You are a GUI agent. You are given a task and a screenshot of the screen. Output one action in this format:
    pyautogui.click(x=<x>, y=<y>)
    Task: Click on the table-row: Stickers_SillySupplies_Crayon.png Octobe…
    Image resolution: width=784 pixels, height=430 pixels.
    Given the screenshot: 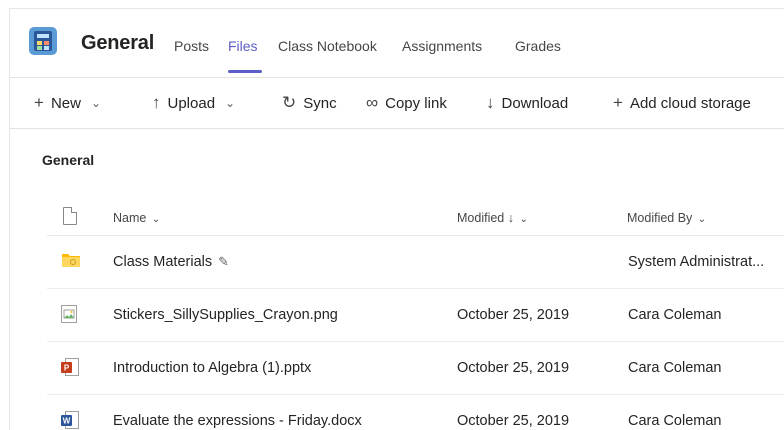 What is the action you would take?
    pyautogui.click(x=415, y=315)
    